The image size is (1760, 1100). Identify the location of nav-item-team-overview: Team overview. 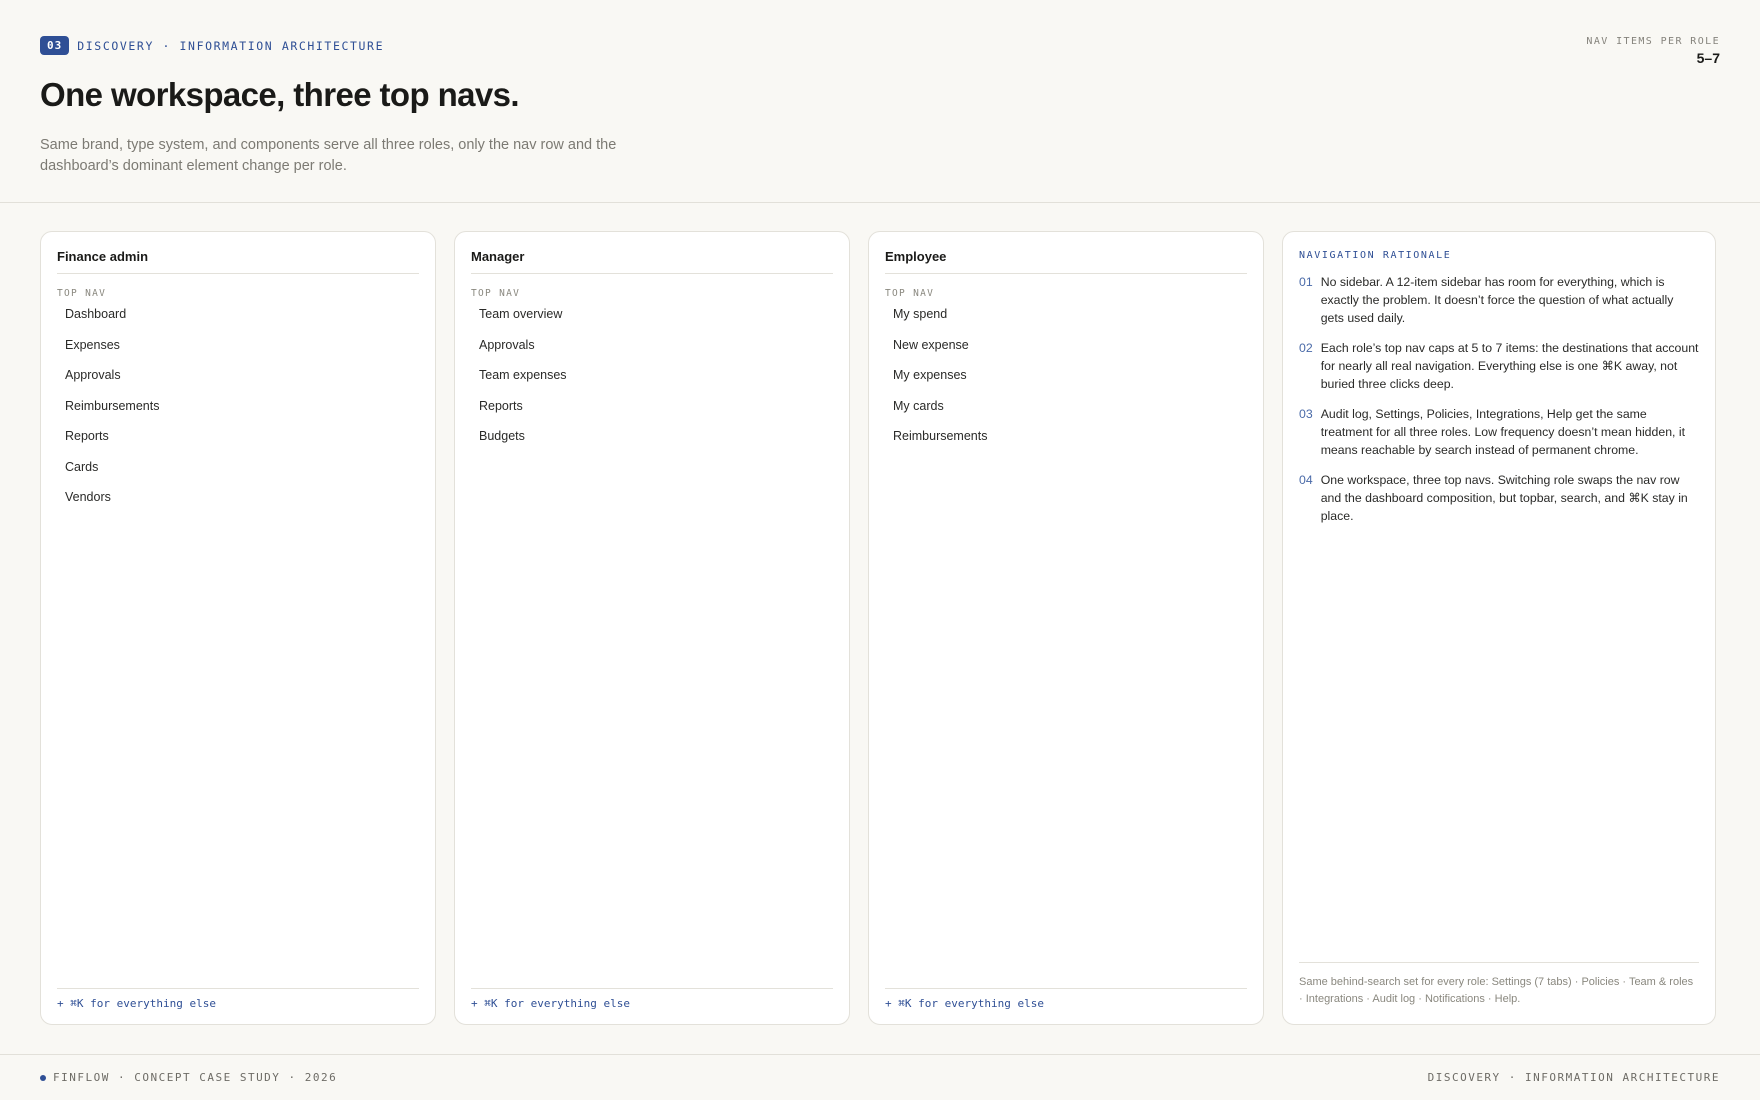
(521, 314).